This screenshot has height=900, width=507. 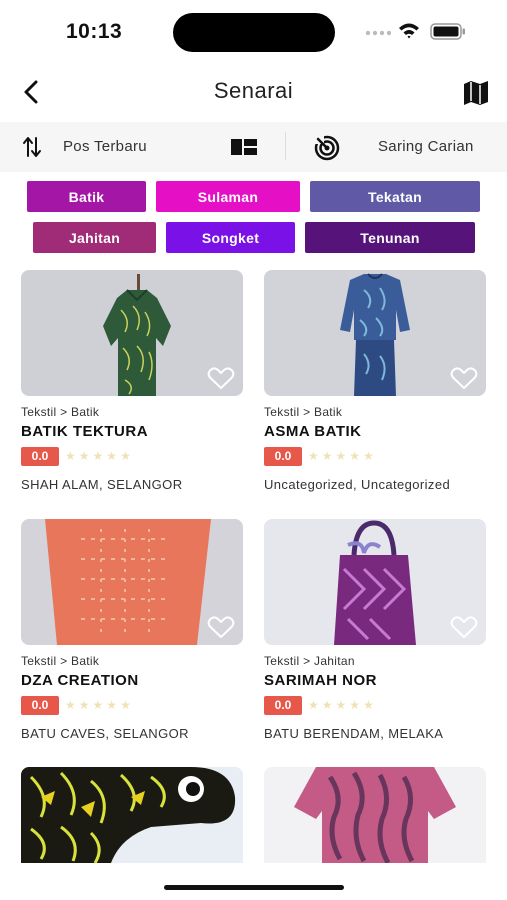 I want to click on product-location: Uncategorized, Uncategorized, so click(x=357, y=484).